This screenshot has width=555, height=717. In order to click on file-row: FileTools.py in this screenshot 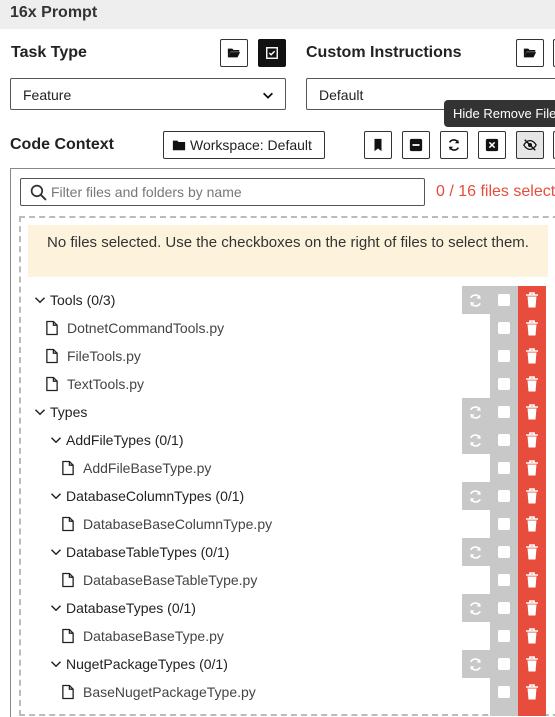, I will do `click(277, 356)`.